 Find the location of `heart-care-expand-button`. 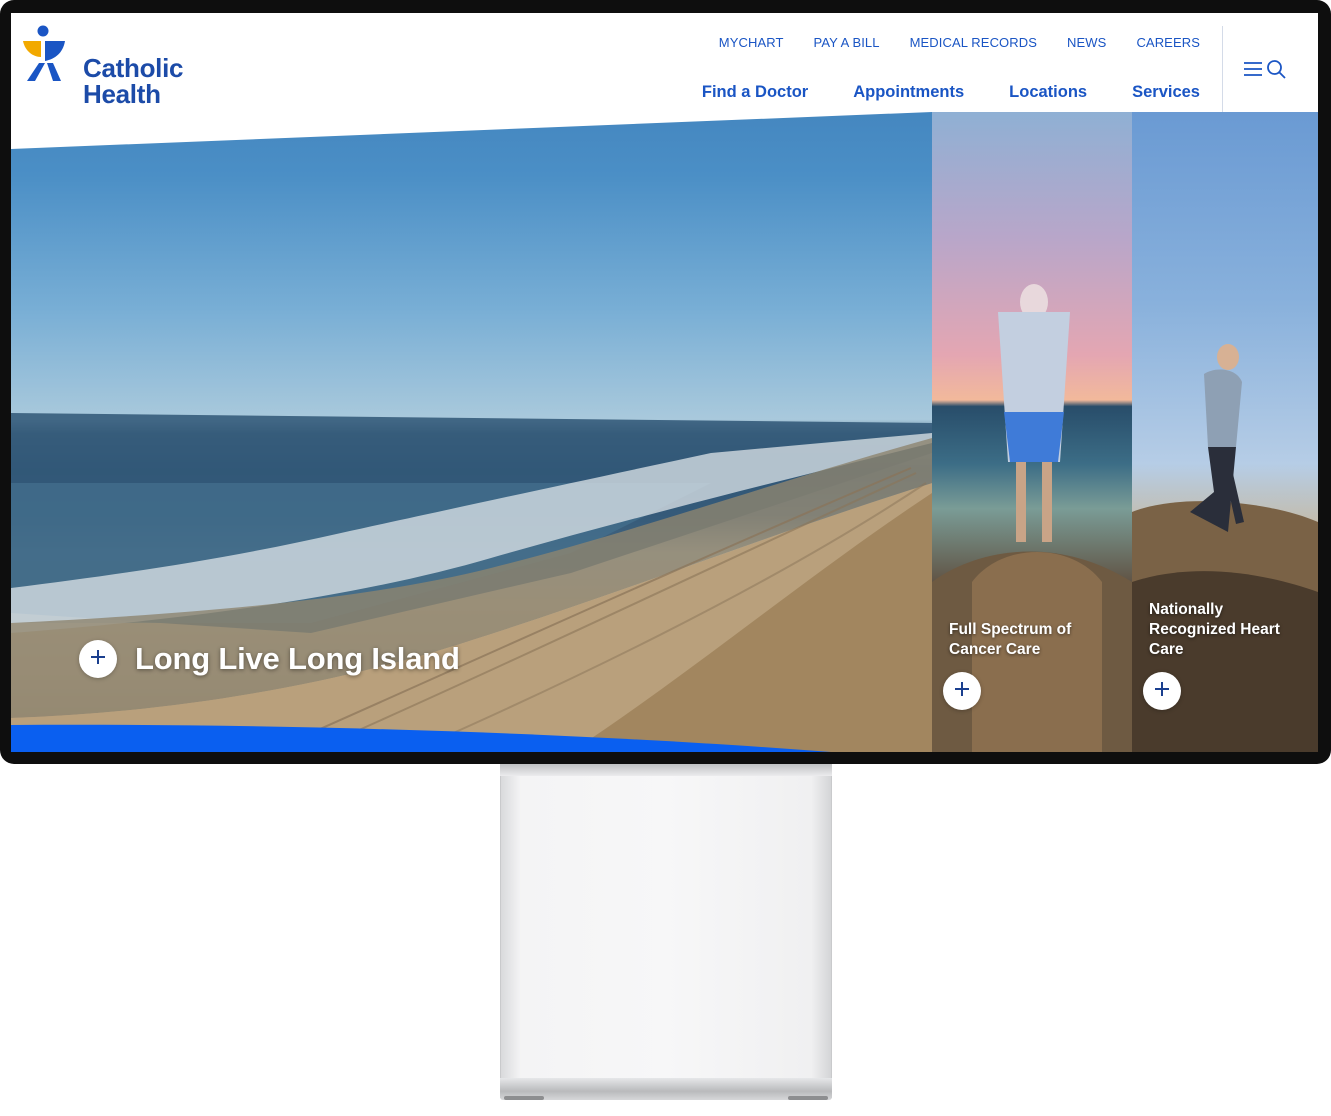

heart-care-expand-button is located at coordinates (1162, 691).